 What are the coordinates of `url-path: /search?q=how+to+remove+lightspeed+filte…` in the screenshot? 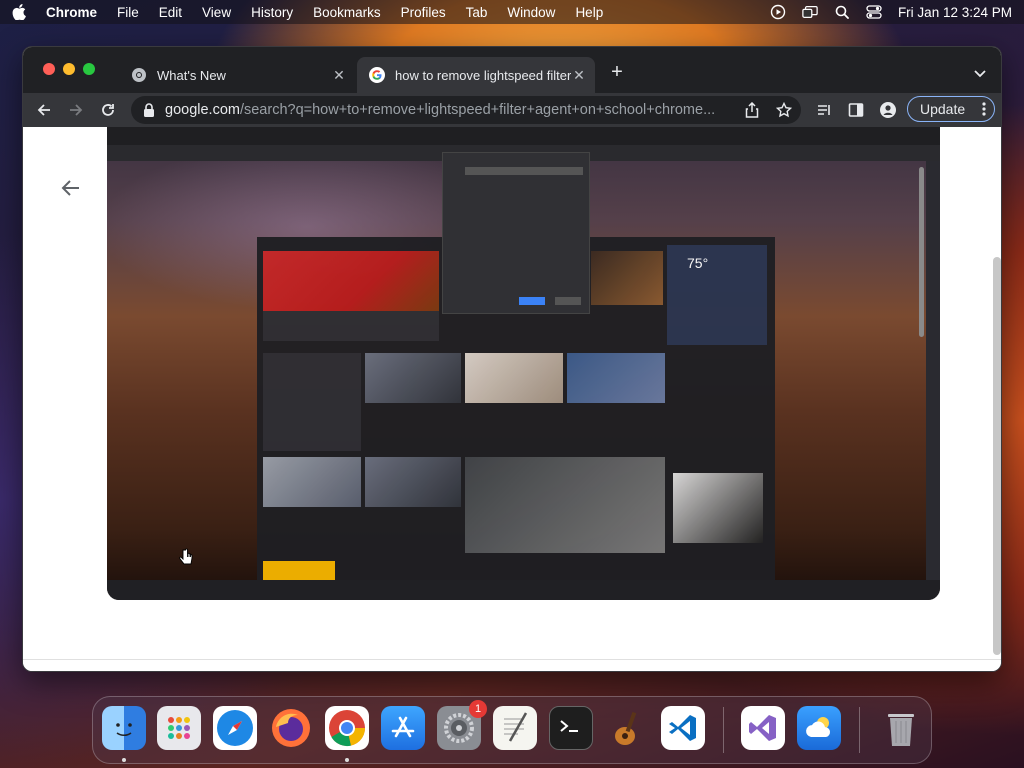 It's located at (477, 110).